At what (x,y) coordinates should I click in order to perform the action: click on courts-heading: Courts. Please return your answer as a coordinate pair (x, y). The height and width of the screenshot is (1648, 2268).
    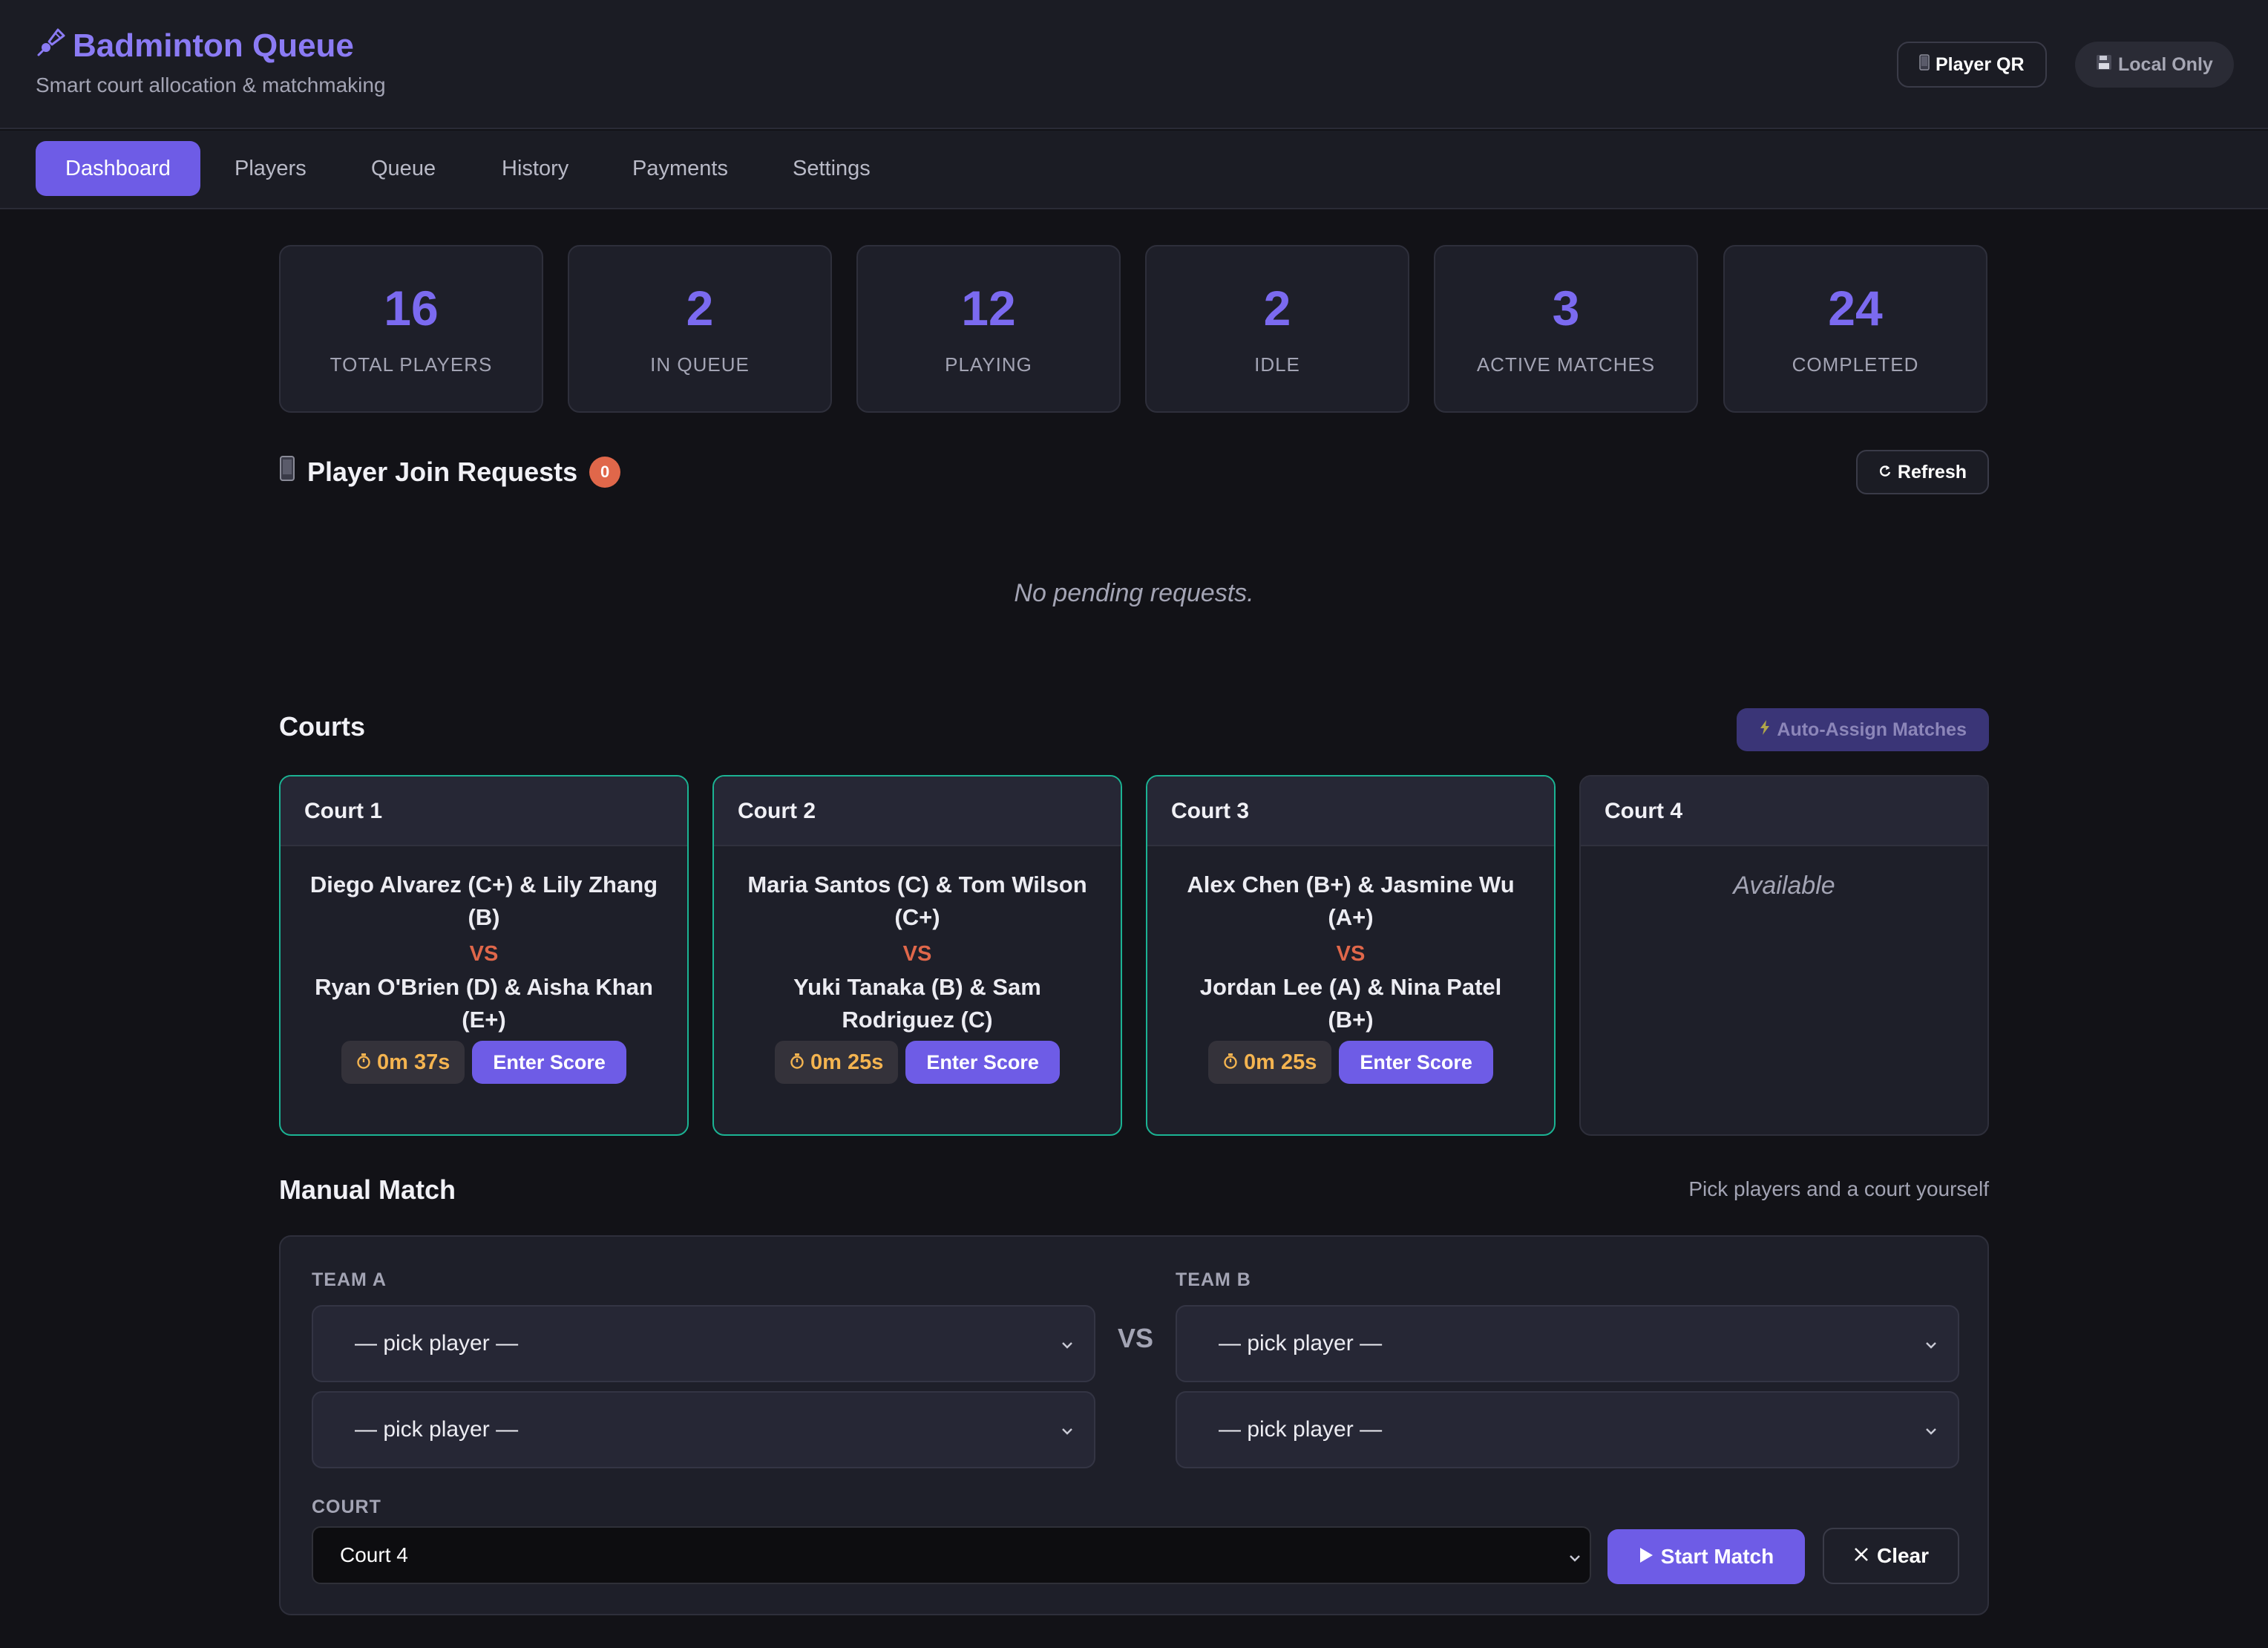
    Looking at the image, I should click on (322, 726).